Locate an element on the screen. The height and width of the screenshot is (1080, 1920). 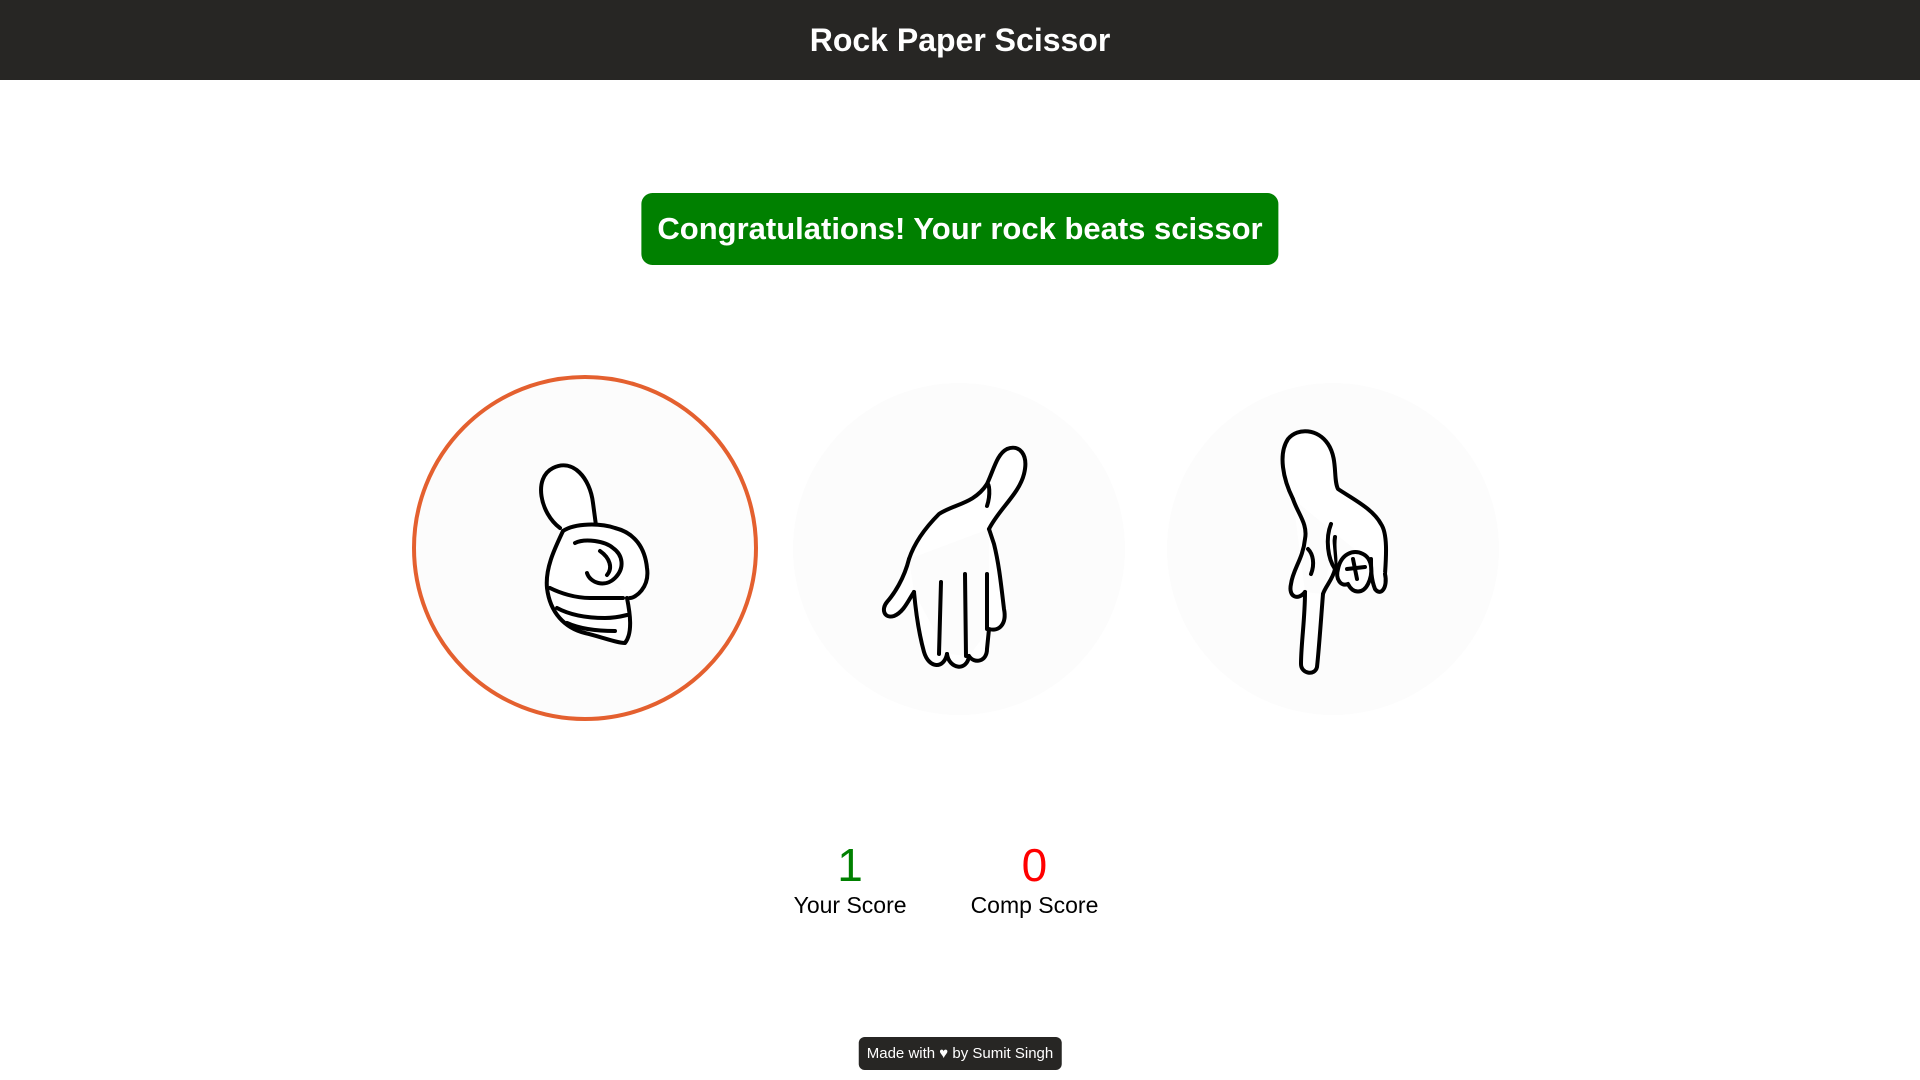
paper-hand-icon is located at coordinates (959, 549).